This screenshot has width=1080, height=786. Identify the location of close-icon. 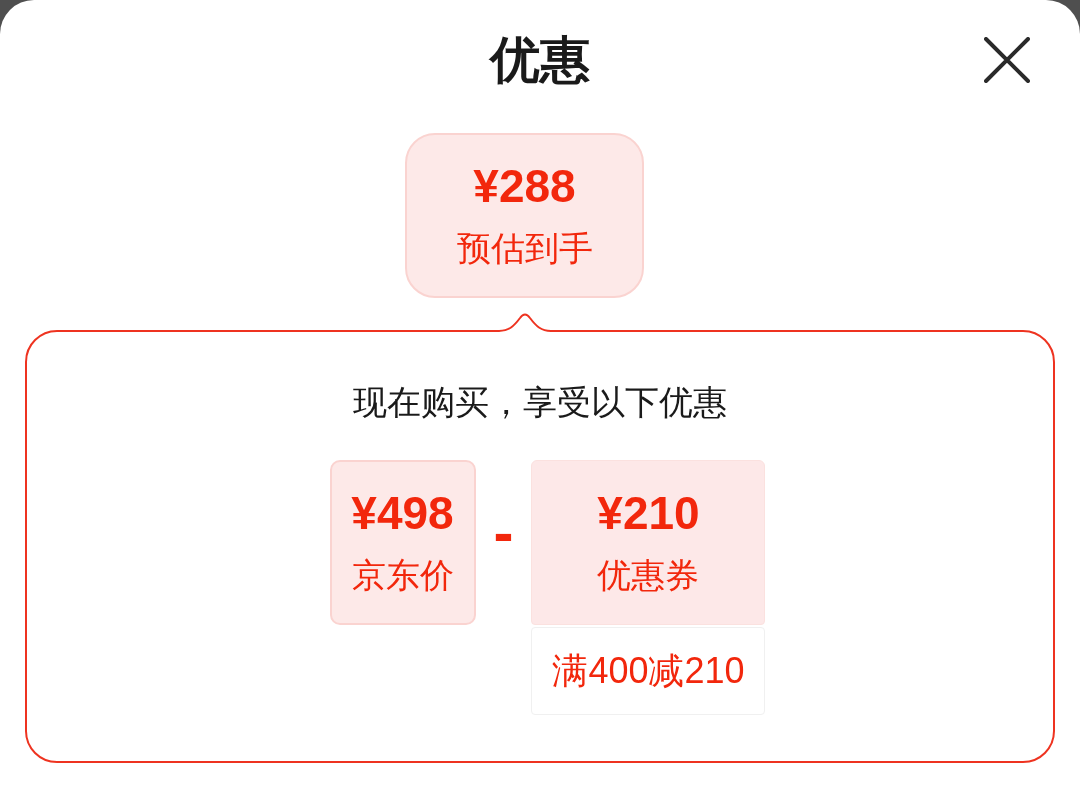
(1007, 60).